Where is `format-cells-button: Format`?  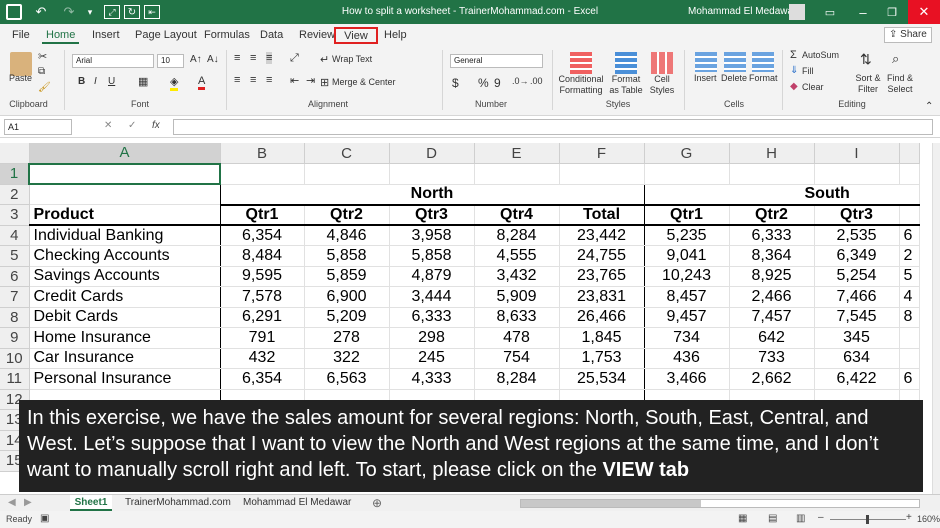 format-cells-button: Format is located at coordinates (763, 78).